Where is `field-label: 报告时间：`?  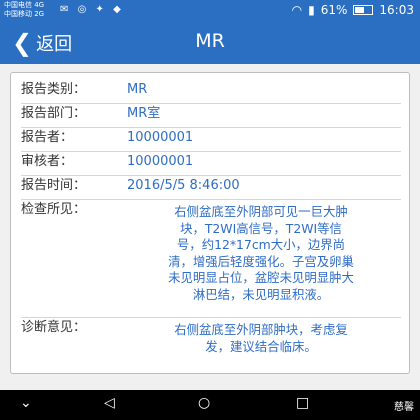
field-label: 报告时间： is located at coordinates (54, 185).